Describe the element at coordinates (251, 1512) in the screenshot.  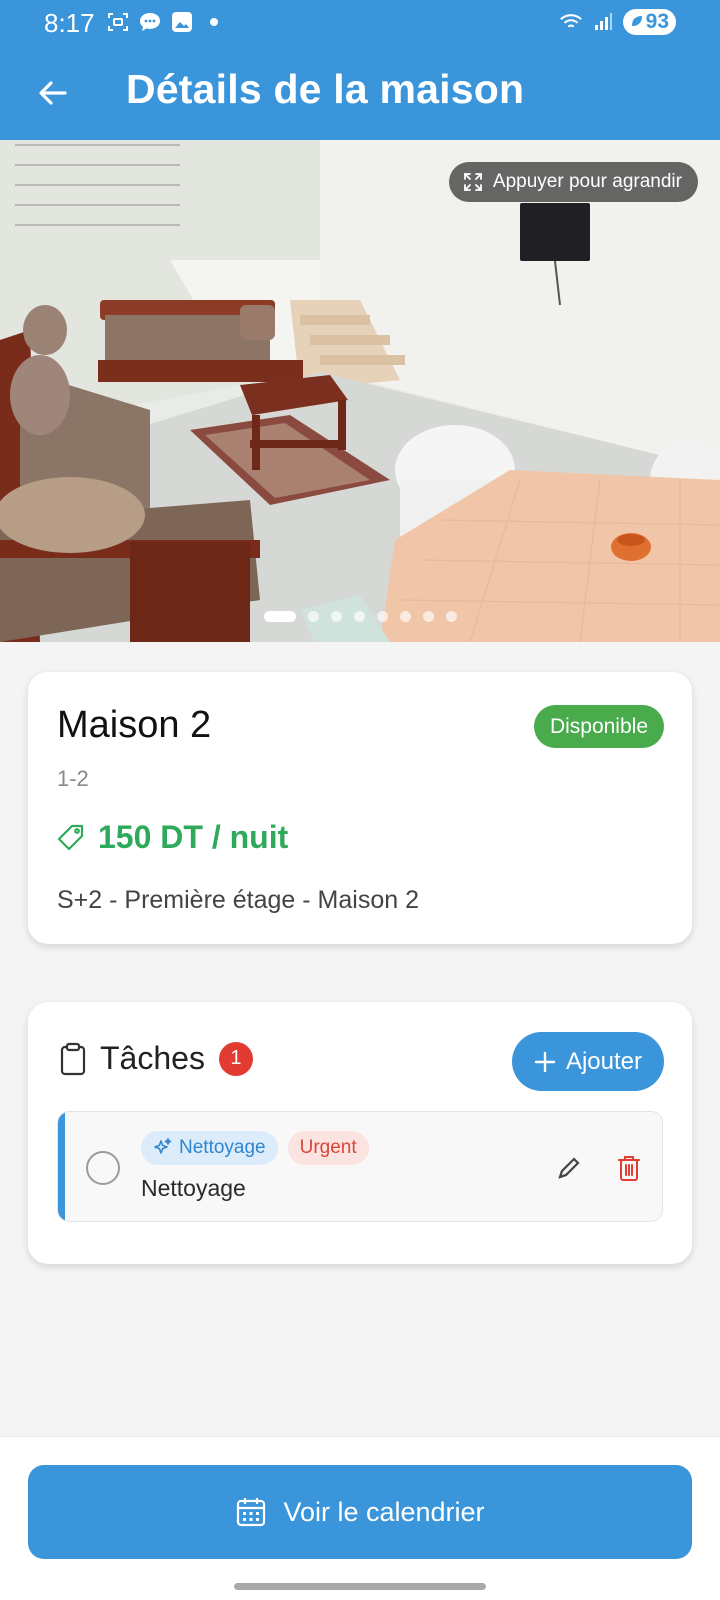
I see `calendar-icon` at that location.